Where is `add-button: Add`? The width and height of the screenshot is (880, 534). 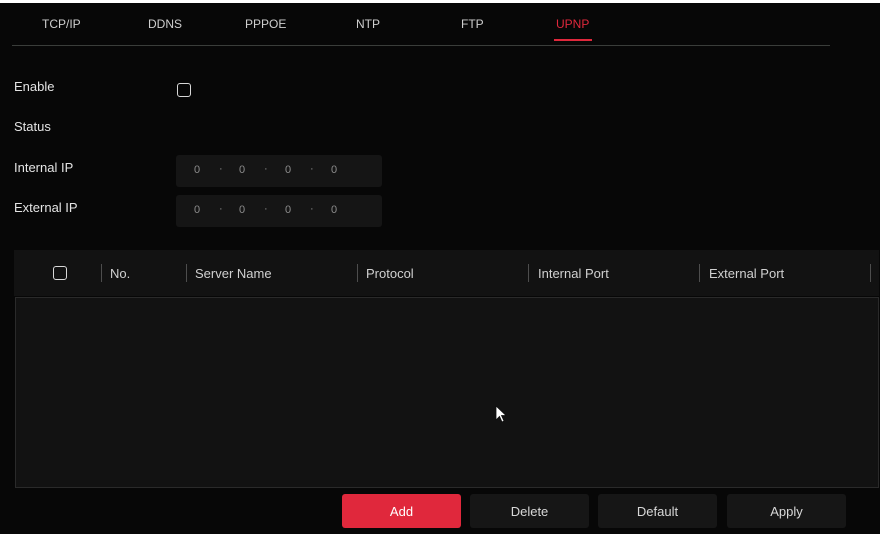
add-button: Add is located at coordinates (401, 511).